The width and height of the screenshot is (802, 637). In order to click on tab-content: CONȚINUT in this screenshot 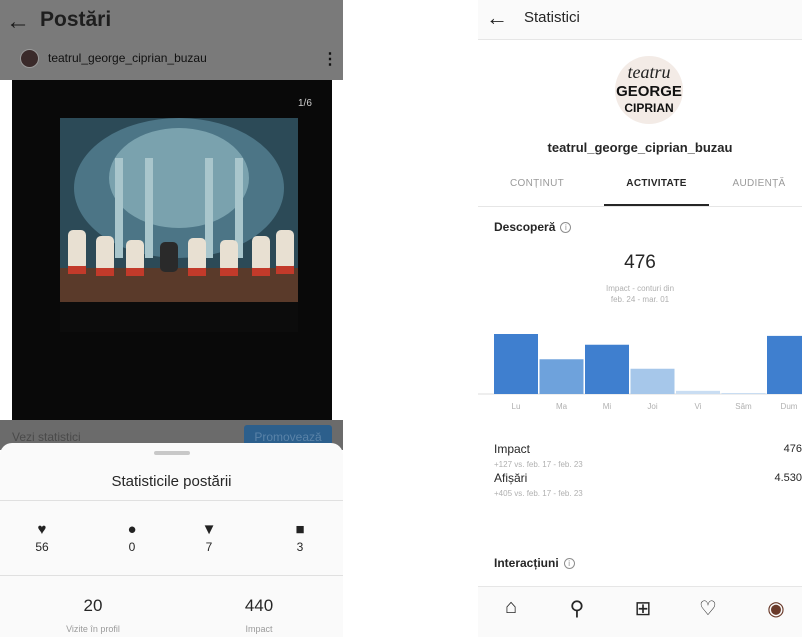, I will do `click(537, 183)`.